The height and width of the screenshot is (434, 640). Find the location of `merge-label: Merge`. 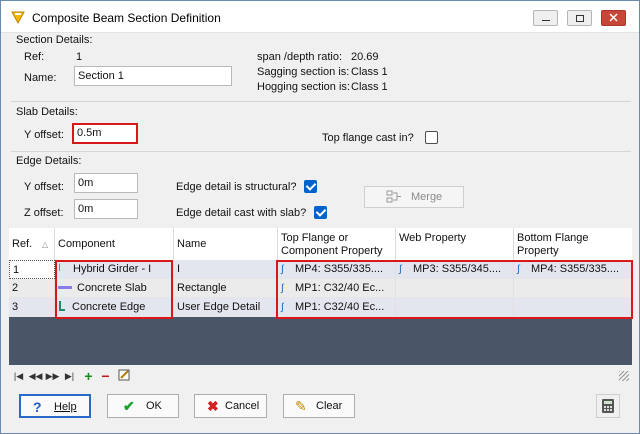

merge-label: Merge is located at coordinates (427, 197).